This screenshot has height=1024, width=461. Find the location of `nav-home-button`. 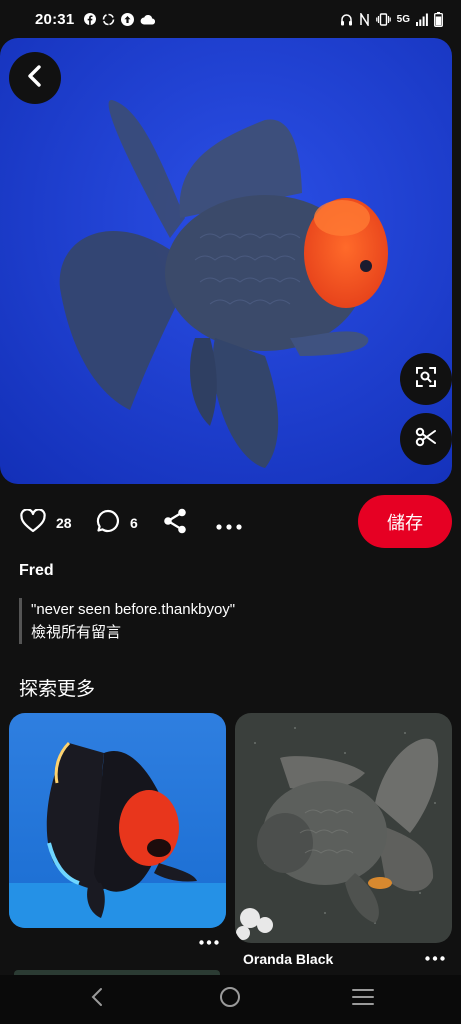

nav-home-button is located at coordinates (230, 999).